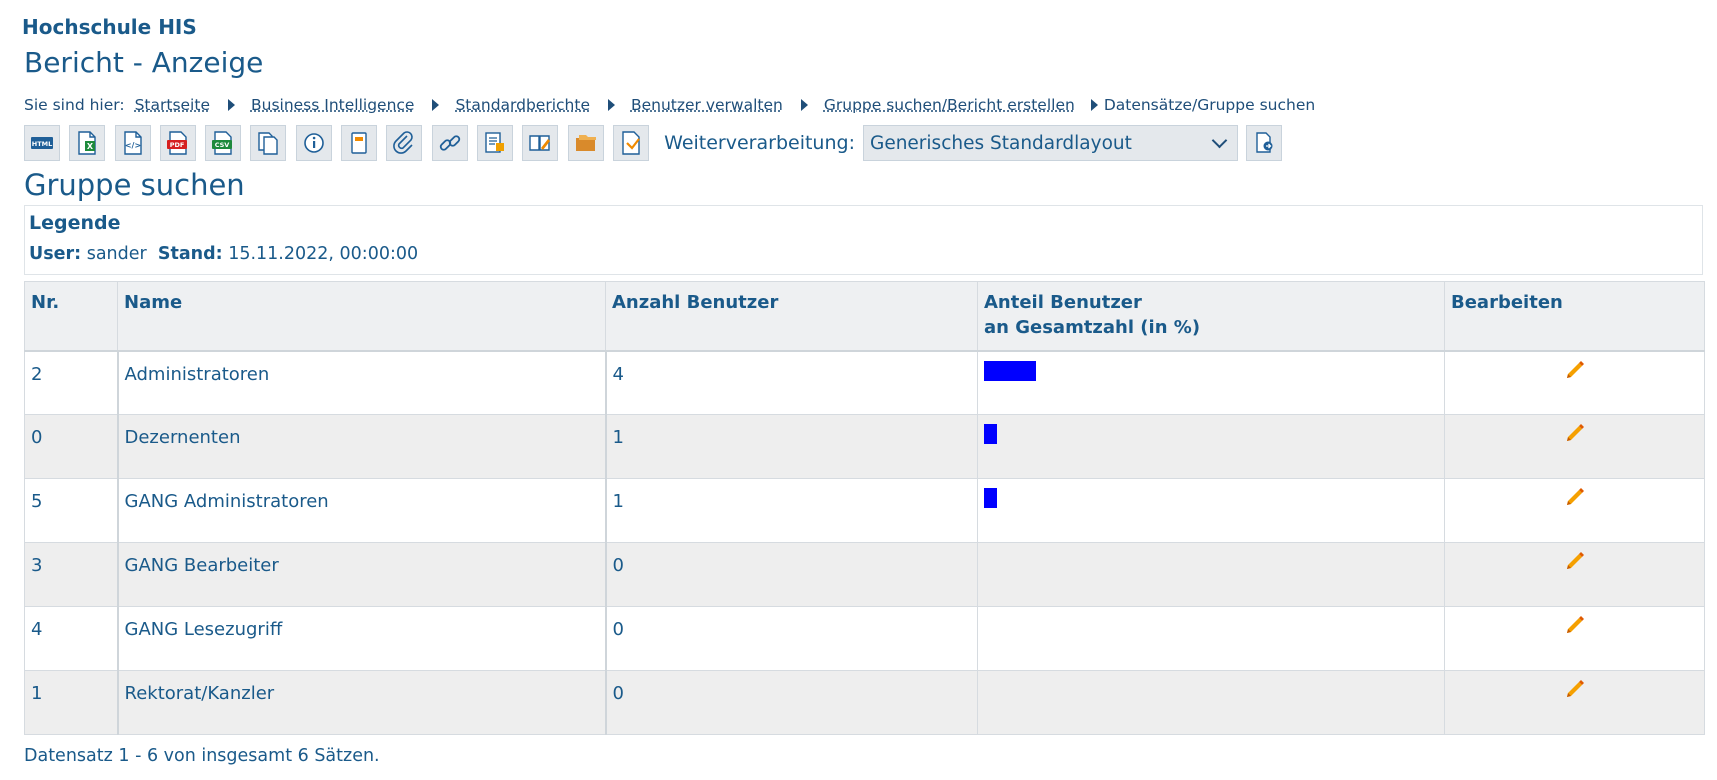 The width and height of the screenshot is (1717, 780). I want to click on document-export-button, so click(630, 143).